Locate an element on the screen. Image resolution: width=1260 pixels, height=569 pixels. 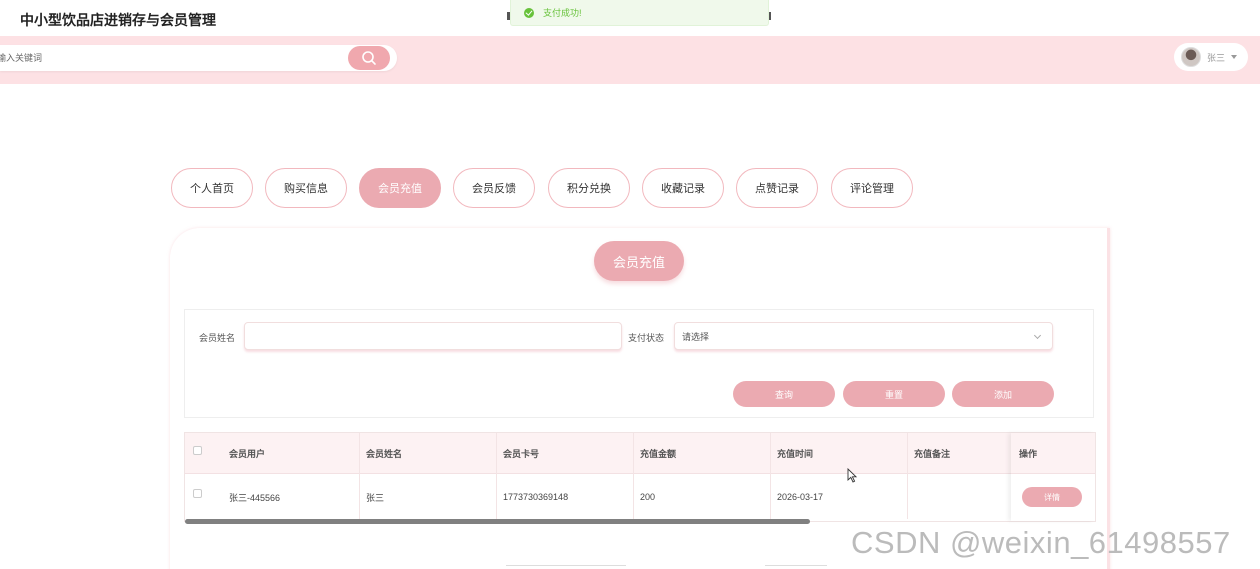
search-input is located at coordinates (170, 58).